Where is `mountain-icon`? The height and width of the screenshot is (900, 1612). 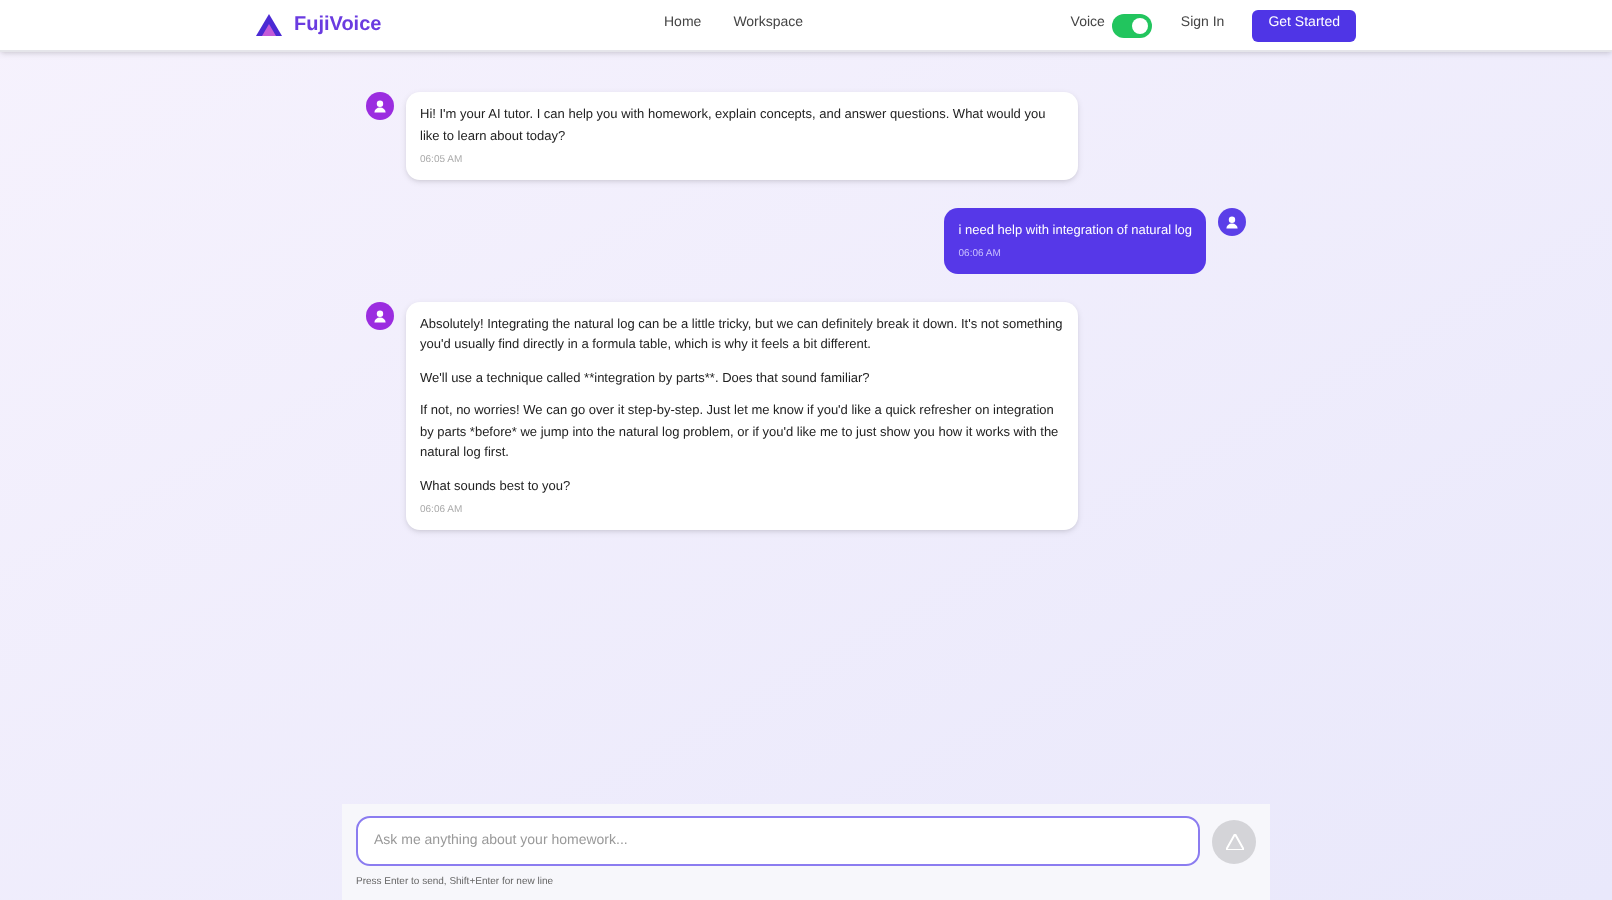 mountain-icon is located at coordinates (1234, 841).